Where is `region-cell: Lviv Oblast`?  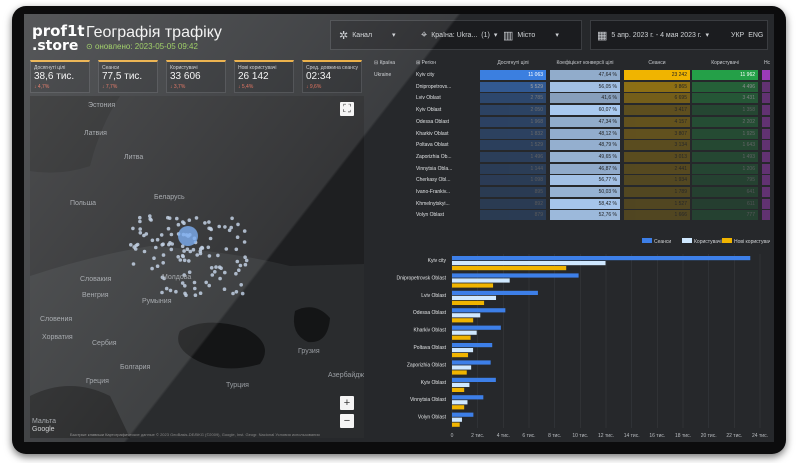 region-cell: Lviv Oblast is located at coordinates (448, 98).